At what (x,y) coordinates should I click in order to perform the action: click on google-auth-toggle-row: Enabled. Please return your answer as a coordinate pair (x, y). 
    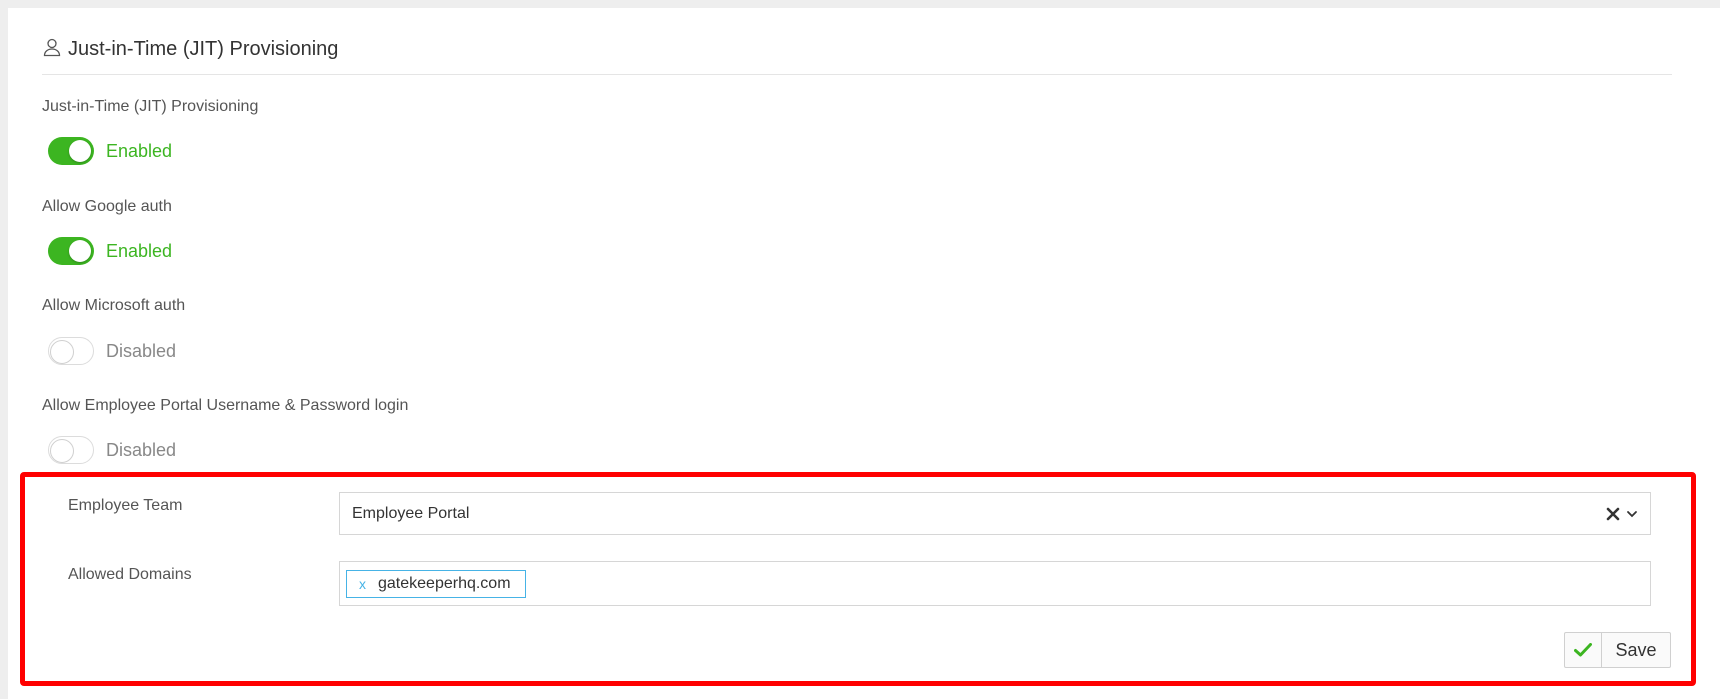
    Looking at the image, I should click on (110, 251).